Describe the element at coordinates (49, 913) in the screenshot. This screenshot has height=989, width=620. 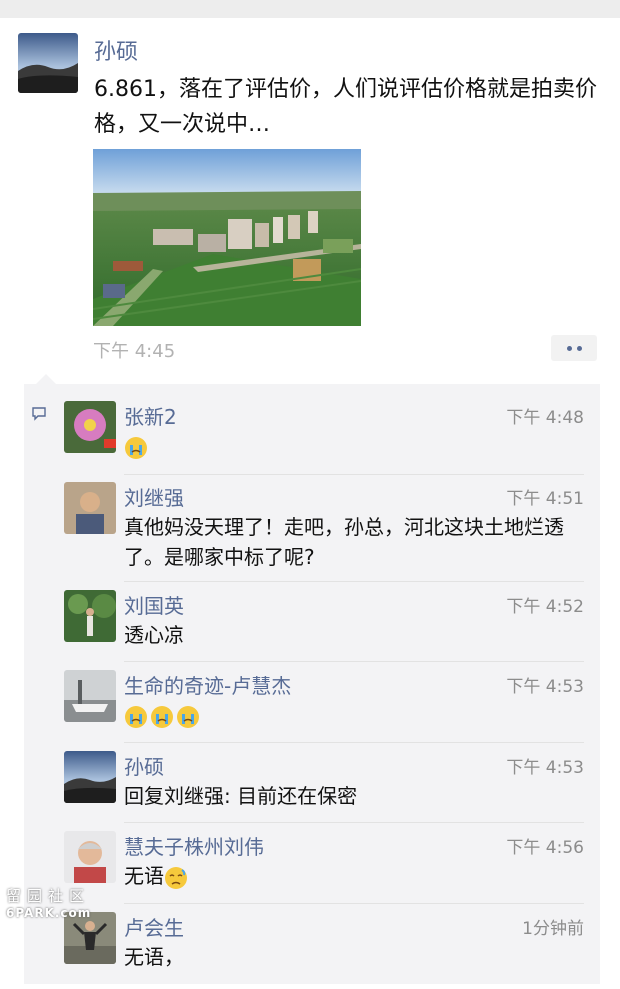
I see `watermark-en: 6PARK.com` at that location.